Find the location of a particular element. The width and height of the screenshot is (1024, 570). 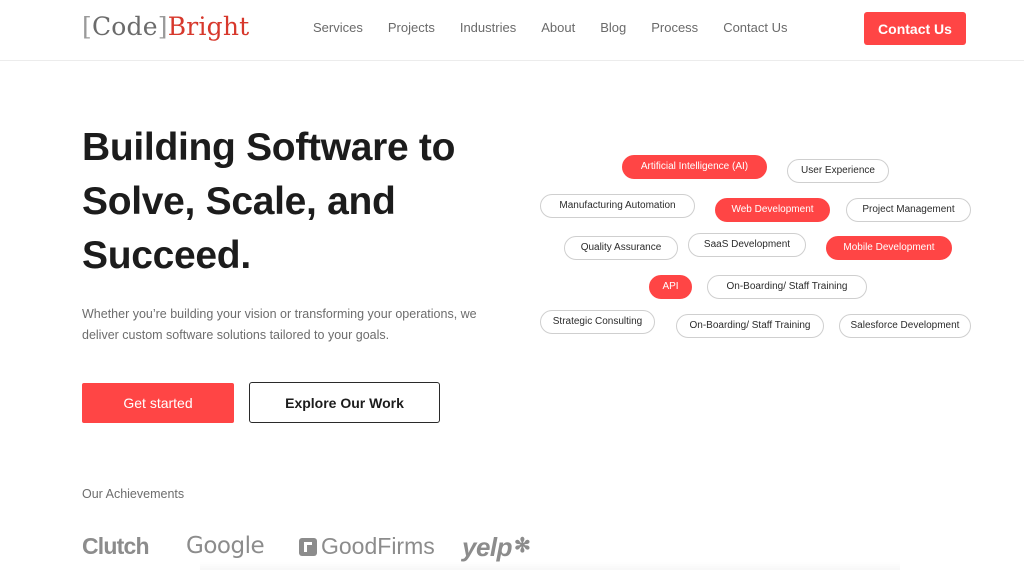

logo-bright-text: Bright is located at coordinates (208, 26).